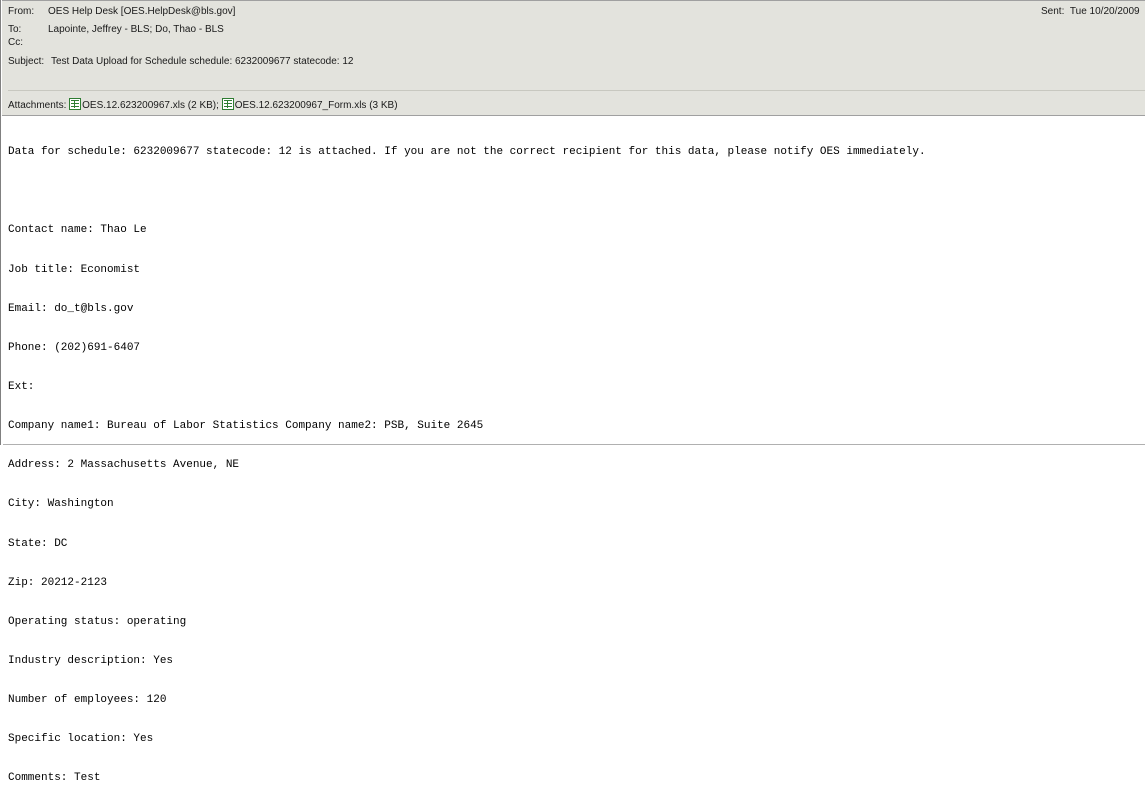  Describe the element at coordinates (77, 230) in the screenshot. I see `body-line: Contact name: Thao Le` at that location.